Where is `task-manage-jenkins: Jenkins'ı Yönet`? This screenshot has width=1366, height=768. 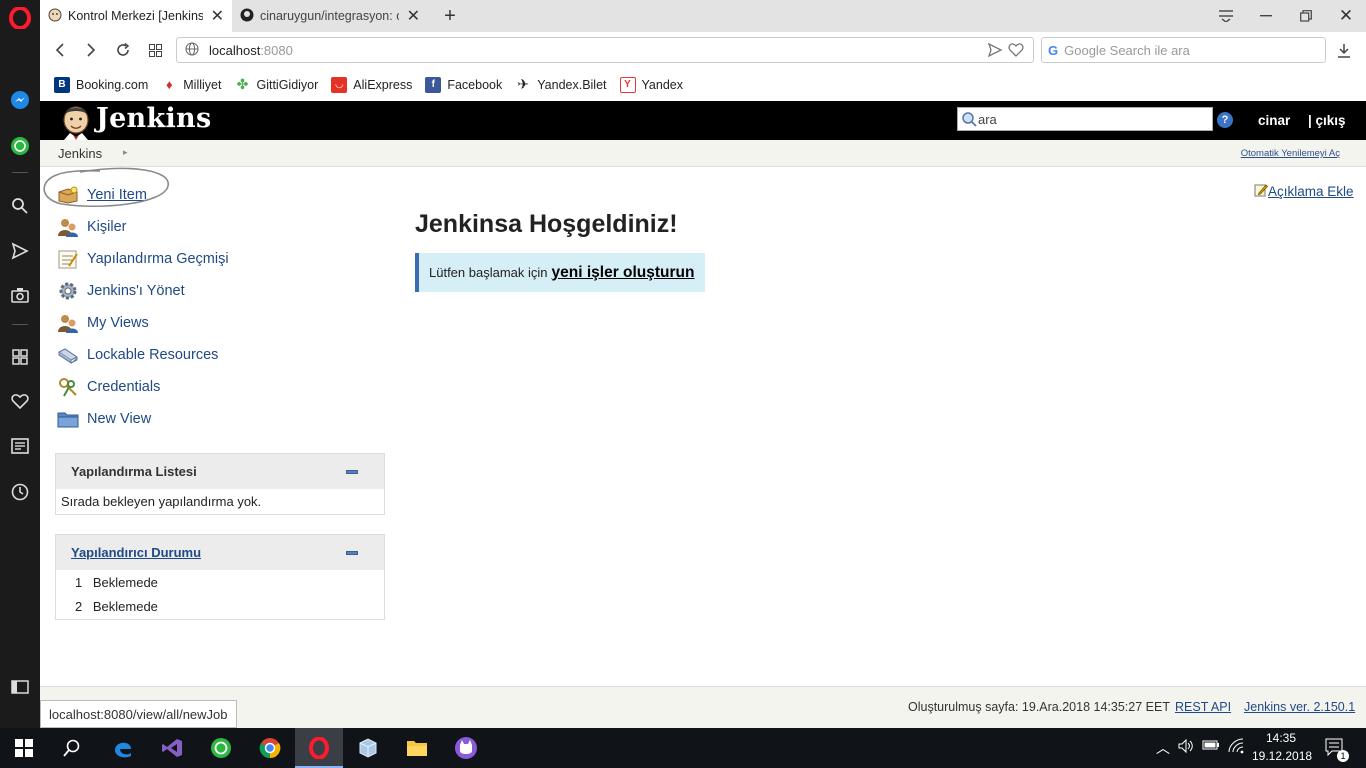 task-manage-jenkins: Jenkins'ı Yönet is located at coordinates (120, 291).